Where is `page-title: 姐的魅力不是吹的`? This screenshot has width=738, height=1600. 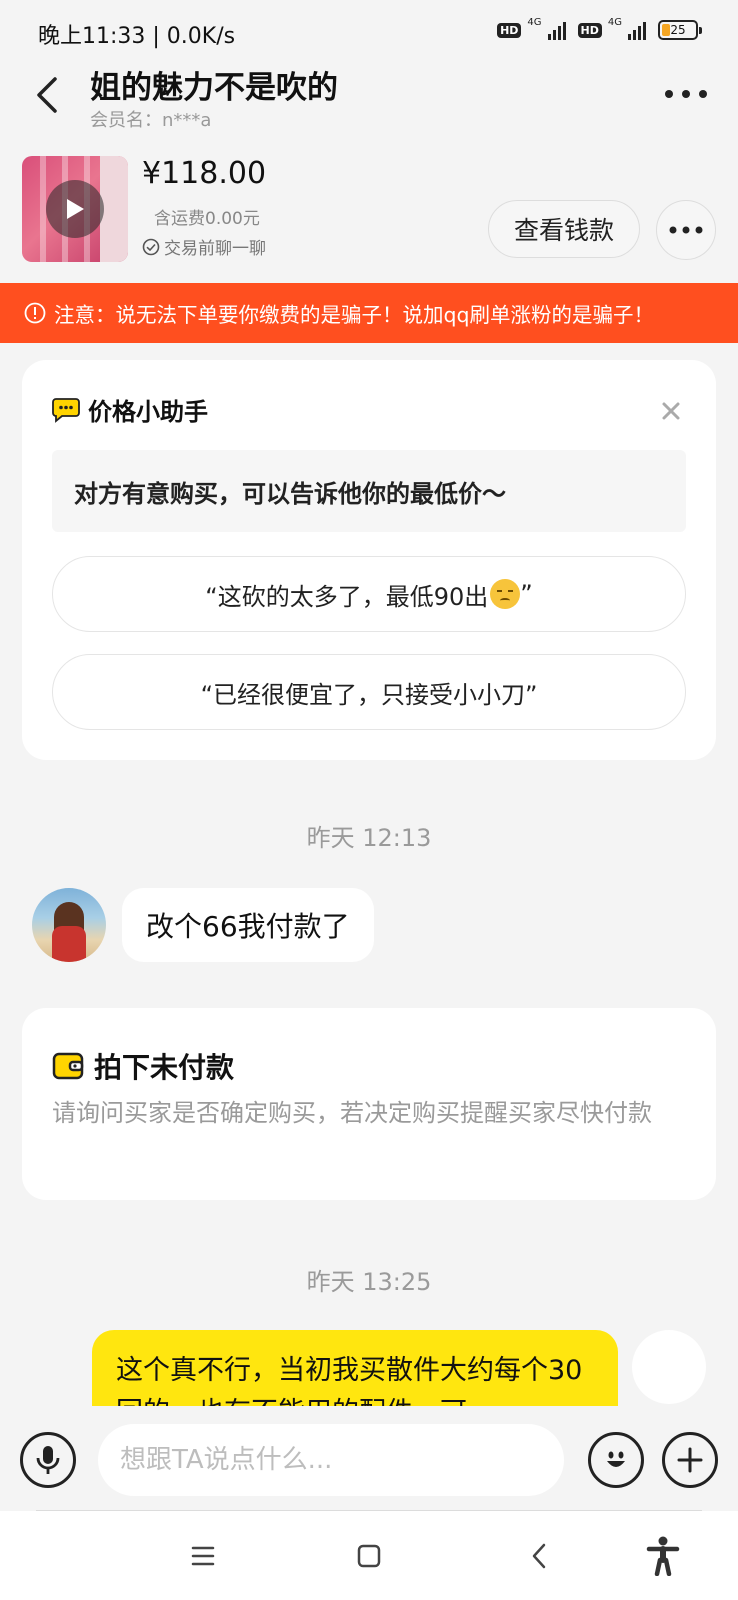
page-title: 姐的魅力不是吹的 is located at coordinates (214, 88).